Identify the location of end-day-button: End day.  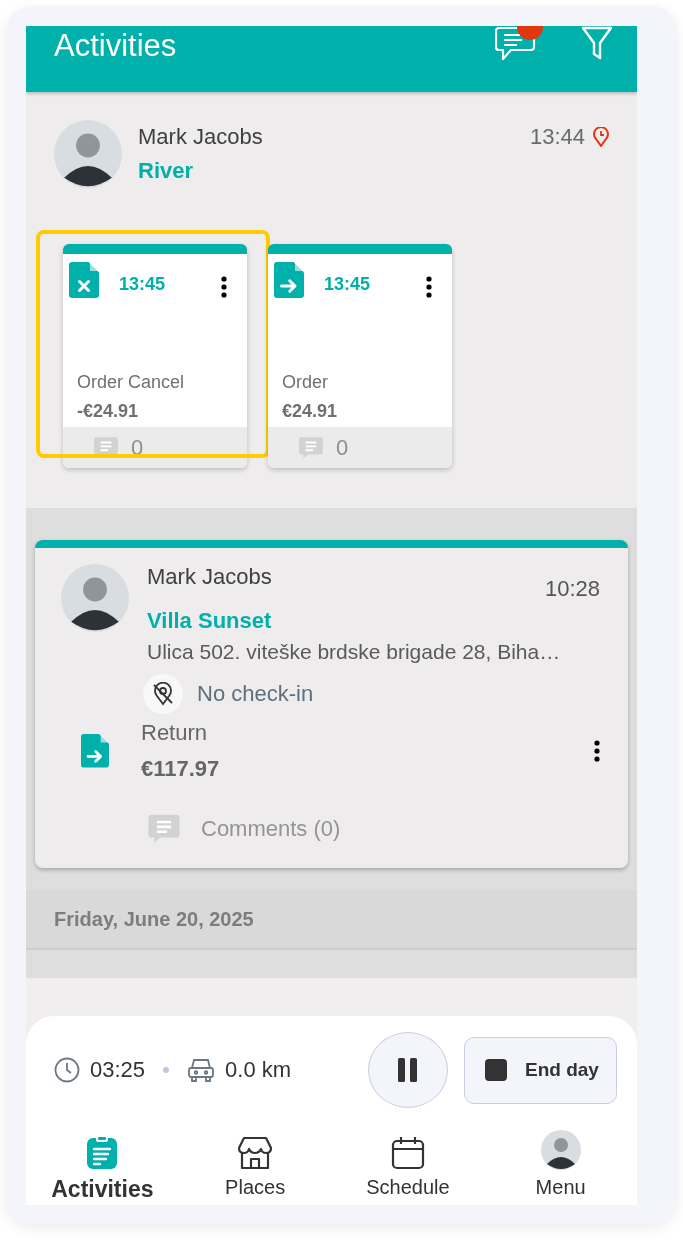
(540, 1070).